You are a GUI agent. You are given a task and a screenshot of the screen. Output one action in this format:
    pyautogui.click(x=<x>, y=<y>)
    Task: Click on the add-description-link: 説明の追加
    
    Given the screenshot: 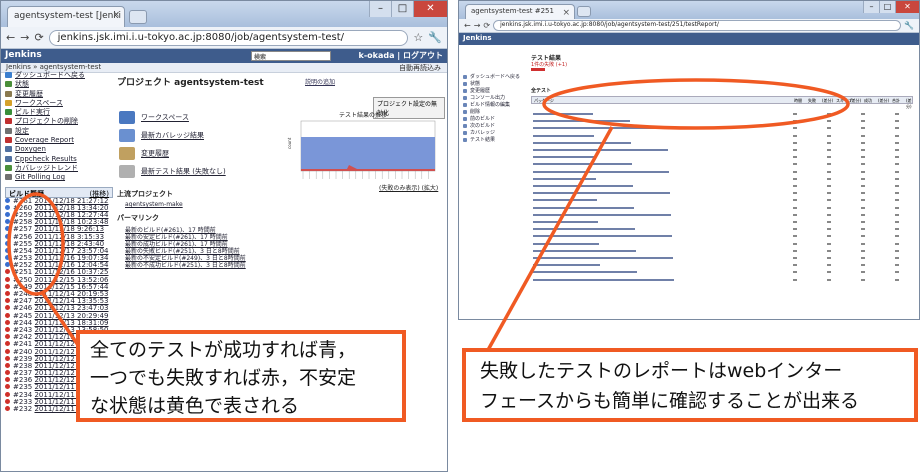 What is the action you would take?
    pyautogui.click(x=320, y=81)
    